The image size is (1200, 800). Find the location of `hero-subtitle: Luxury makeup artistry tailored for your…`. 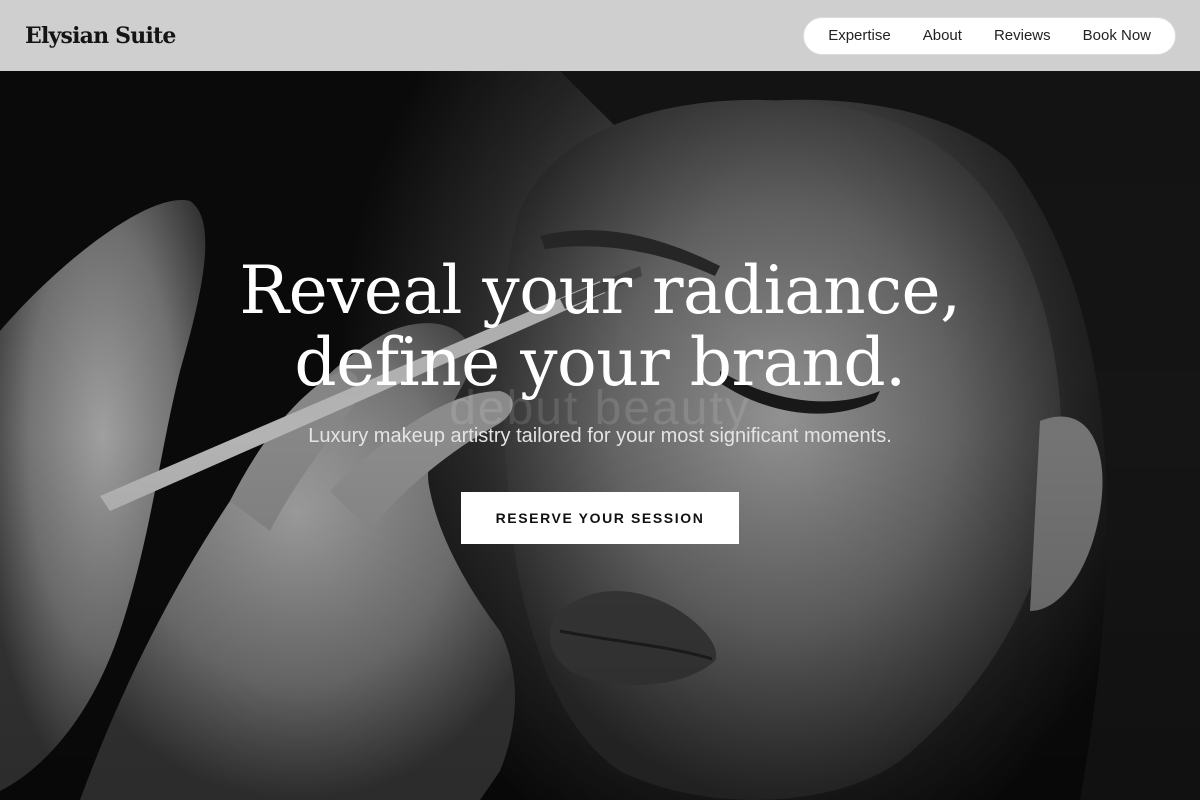

hero-subtitle: Luxury makeup artistry tailored for your… is located at coordinates (600, 436).